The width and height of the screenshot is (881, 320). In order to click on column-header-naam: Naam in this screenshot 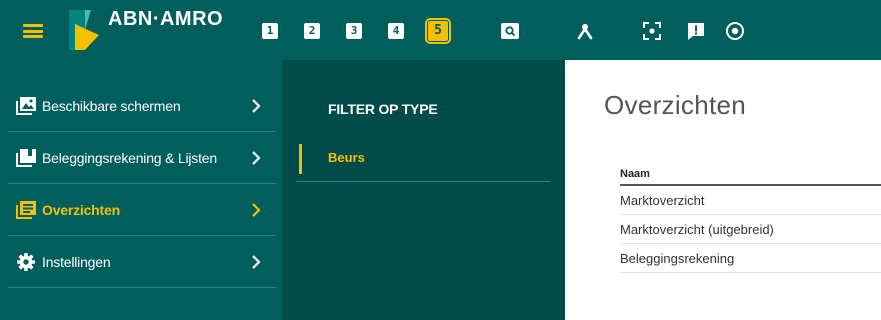, I will do `click(750, 175)`.